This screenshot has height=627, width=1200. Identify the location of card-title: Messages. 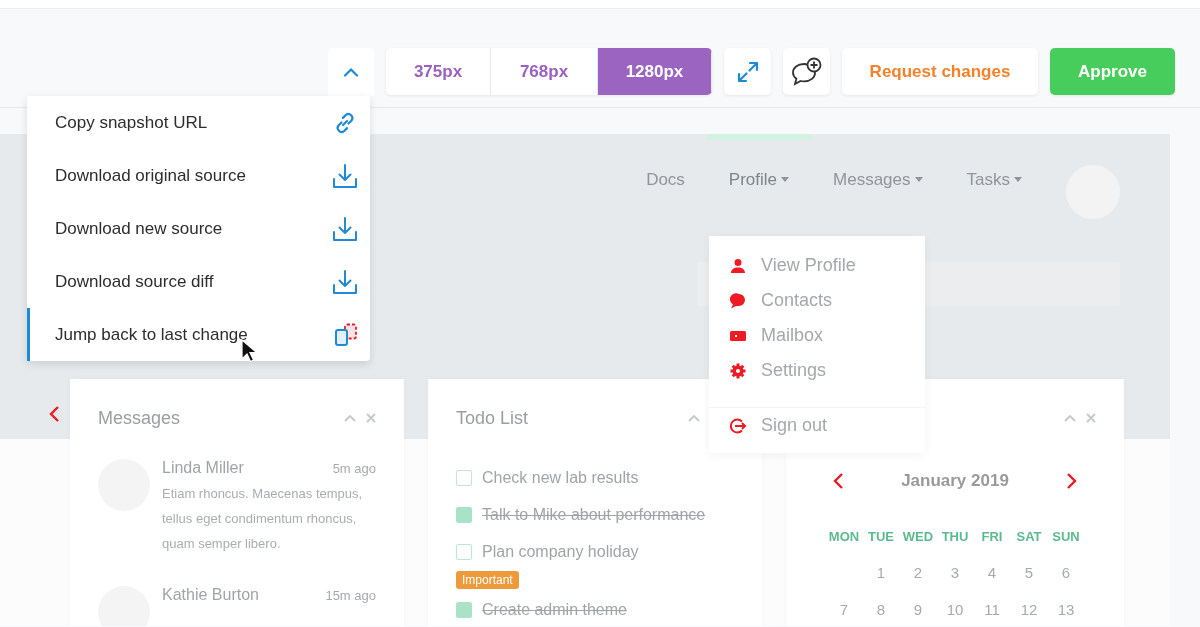
(139, 418).